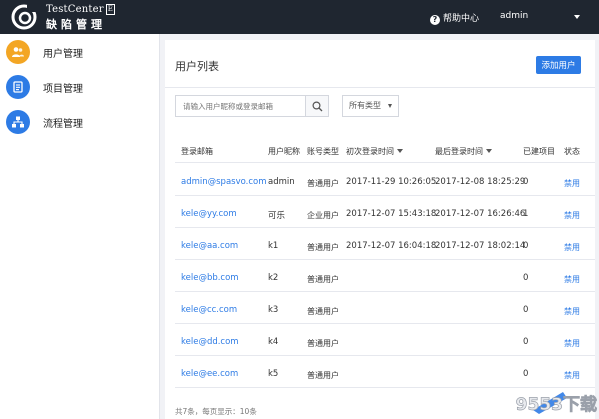 Image resolution: width=599 pixels, height=419 pixels. I want to click on table-row-email: kele@dd.com, so click(210, 342).